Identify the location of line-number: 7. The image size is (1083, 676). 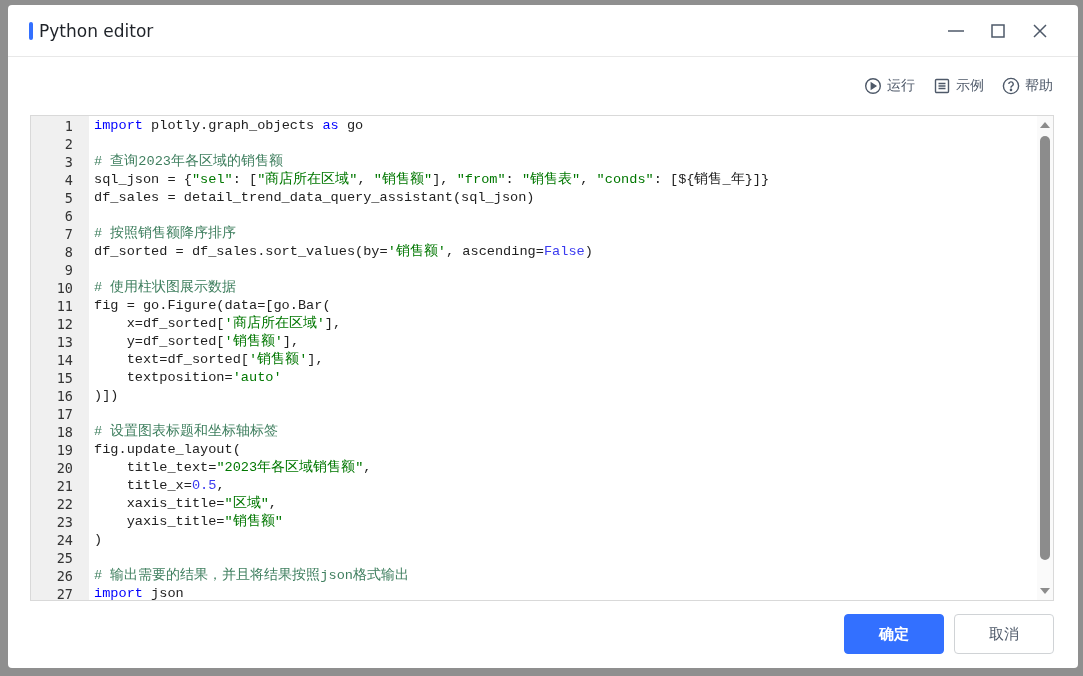
(68, 234).